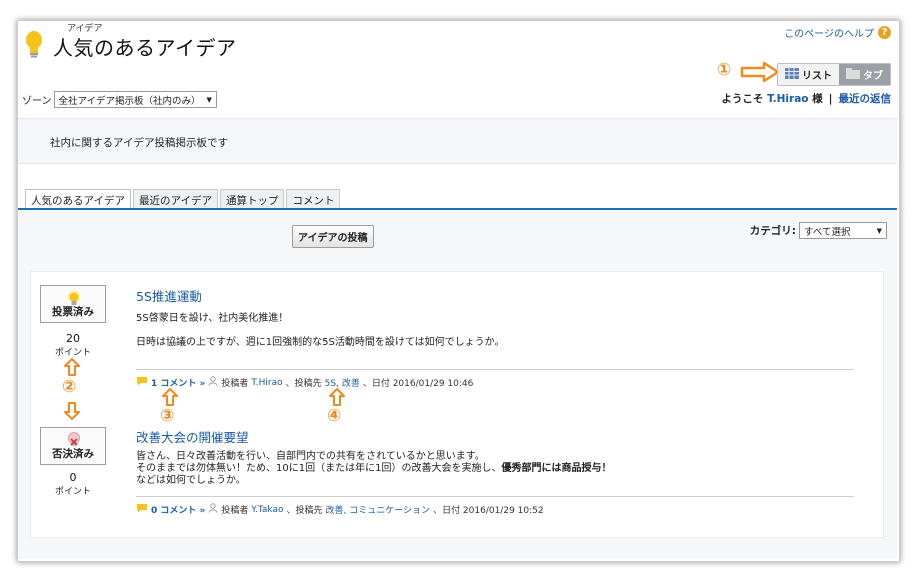 This screenshot has width=915, height=579. Describe the element at coordinates (884, 32) in the screenshot. I see `help-icon: ?` at that location.